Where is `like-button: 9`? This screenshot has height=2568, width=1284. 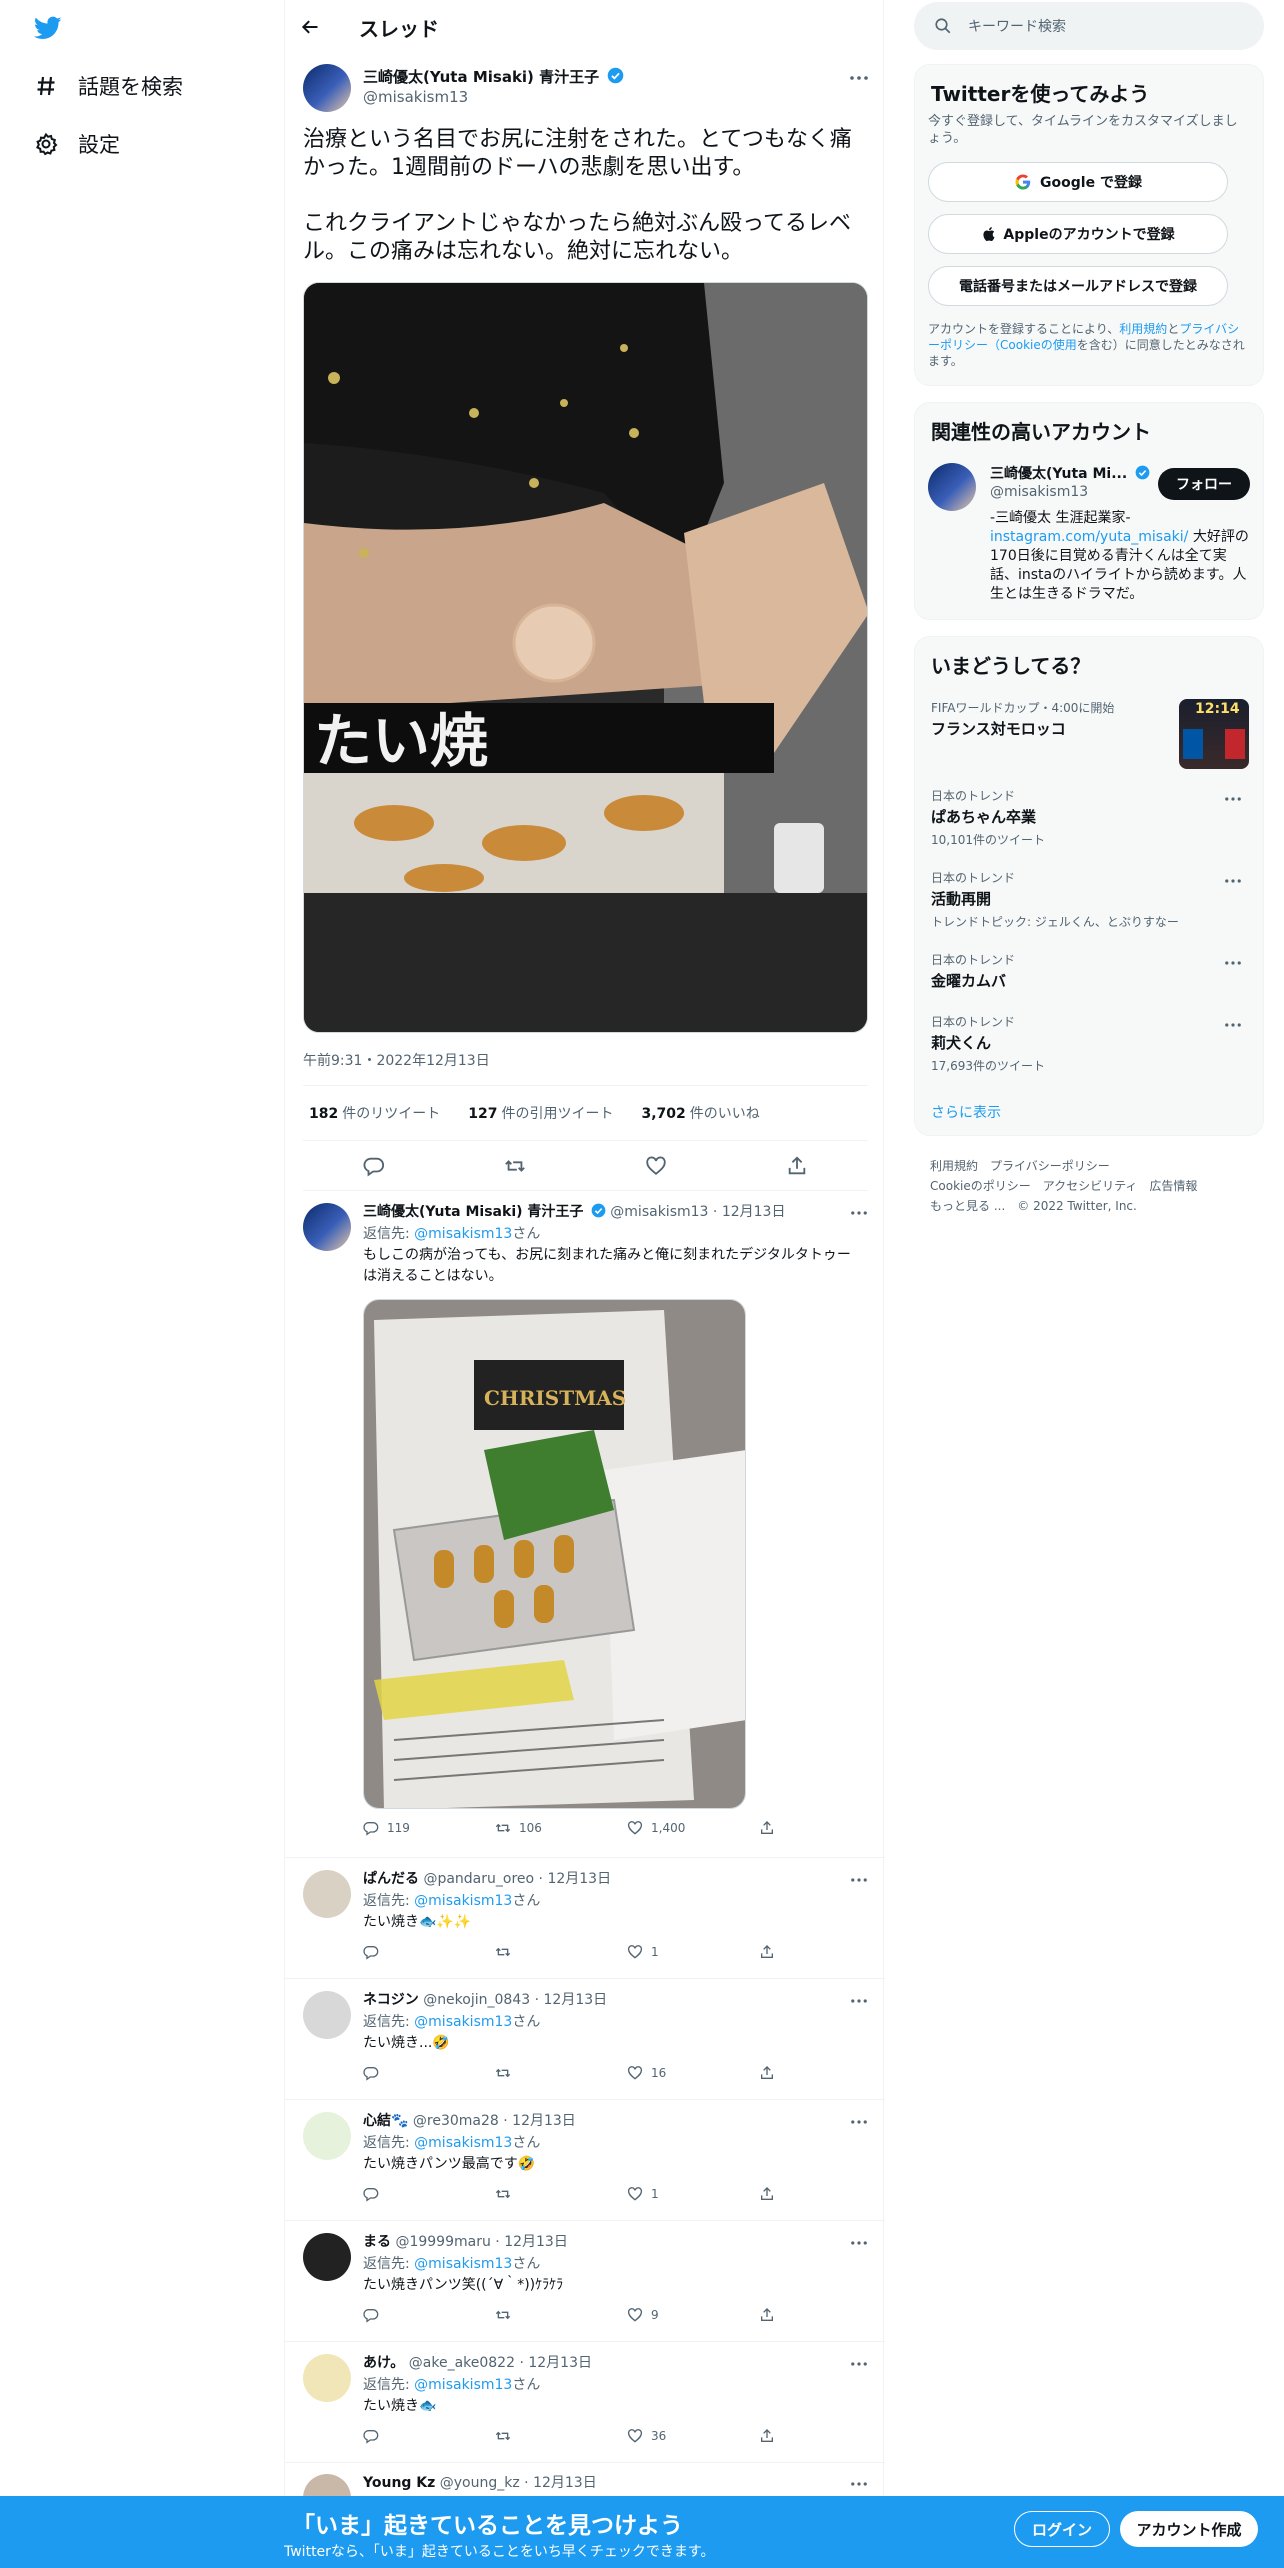 like-button: 9 is located at coordinates (693, 2315).